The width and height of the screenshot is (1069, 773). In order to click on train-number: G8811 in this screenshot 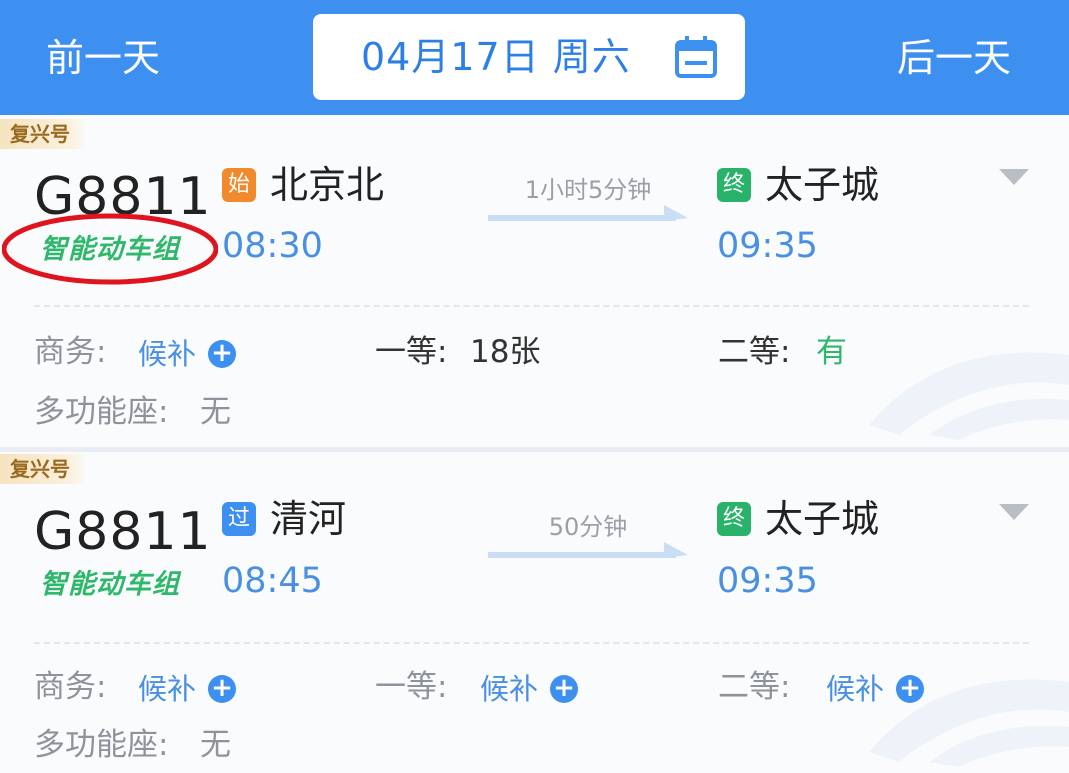, I will do `click(123, 532)`.